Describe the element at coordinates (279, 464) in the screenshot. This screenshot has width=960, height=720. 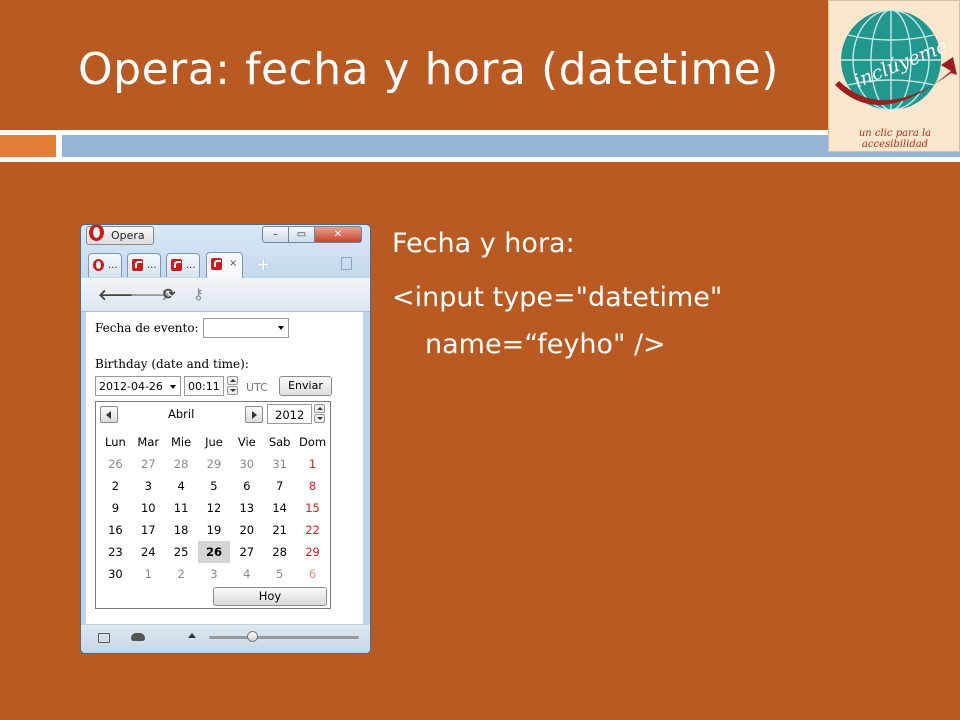
I see `calendar-day: 31` at that location.